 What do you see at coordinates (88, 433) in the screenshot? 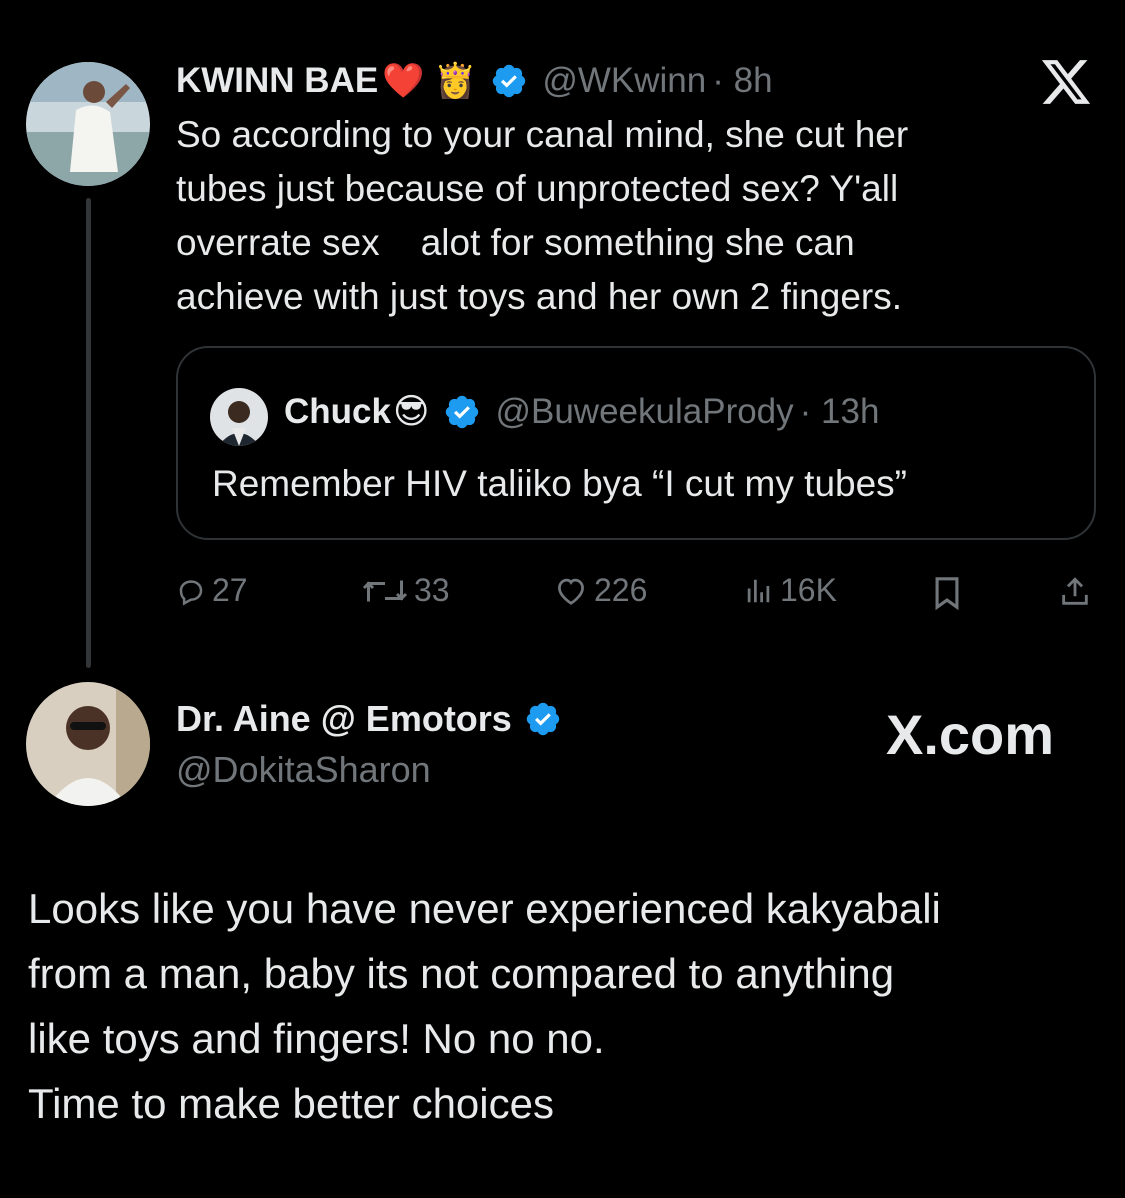
I see `thread-line` at bounding box center [88, 433].